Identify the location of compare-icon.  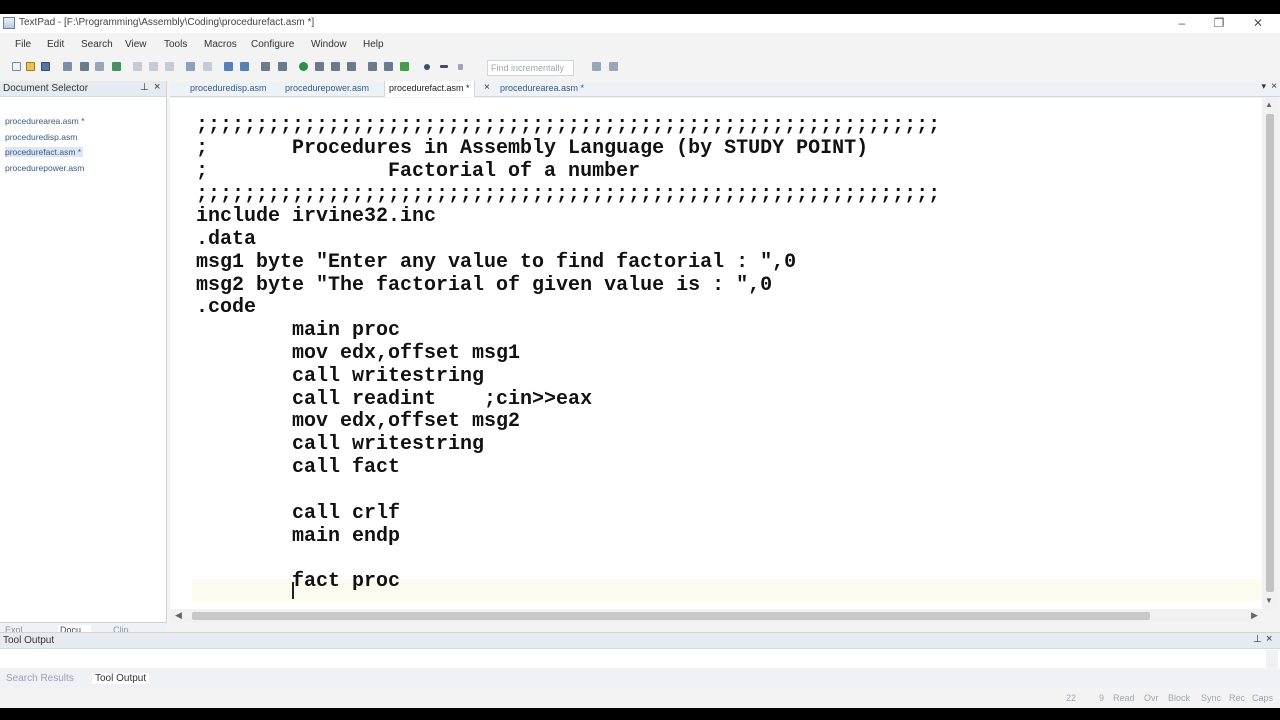
(319, 66).